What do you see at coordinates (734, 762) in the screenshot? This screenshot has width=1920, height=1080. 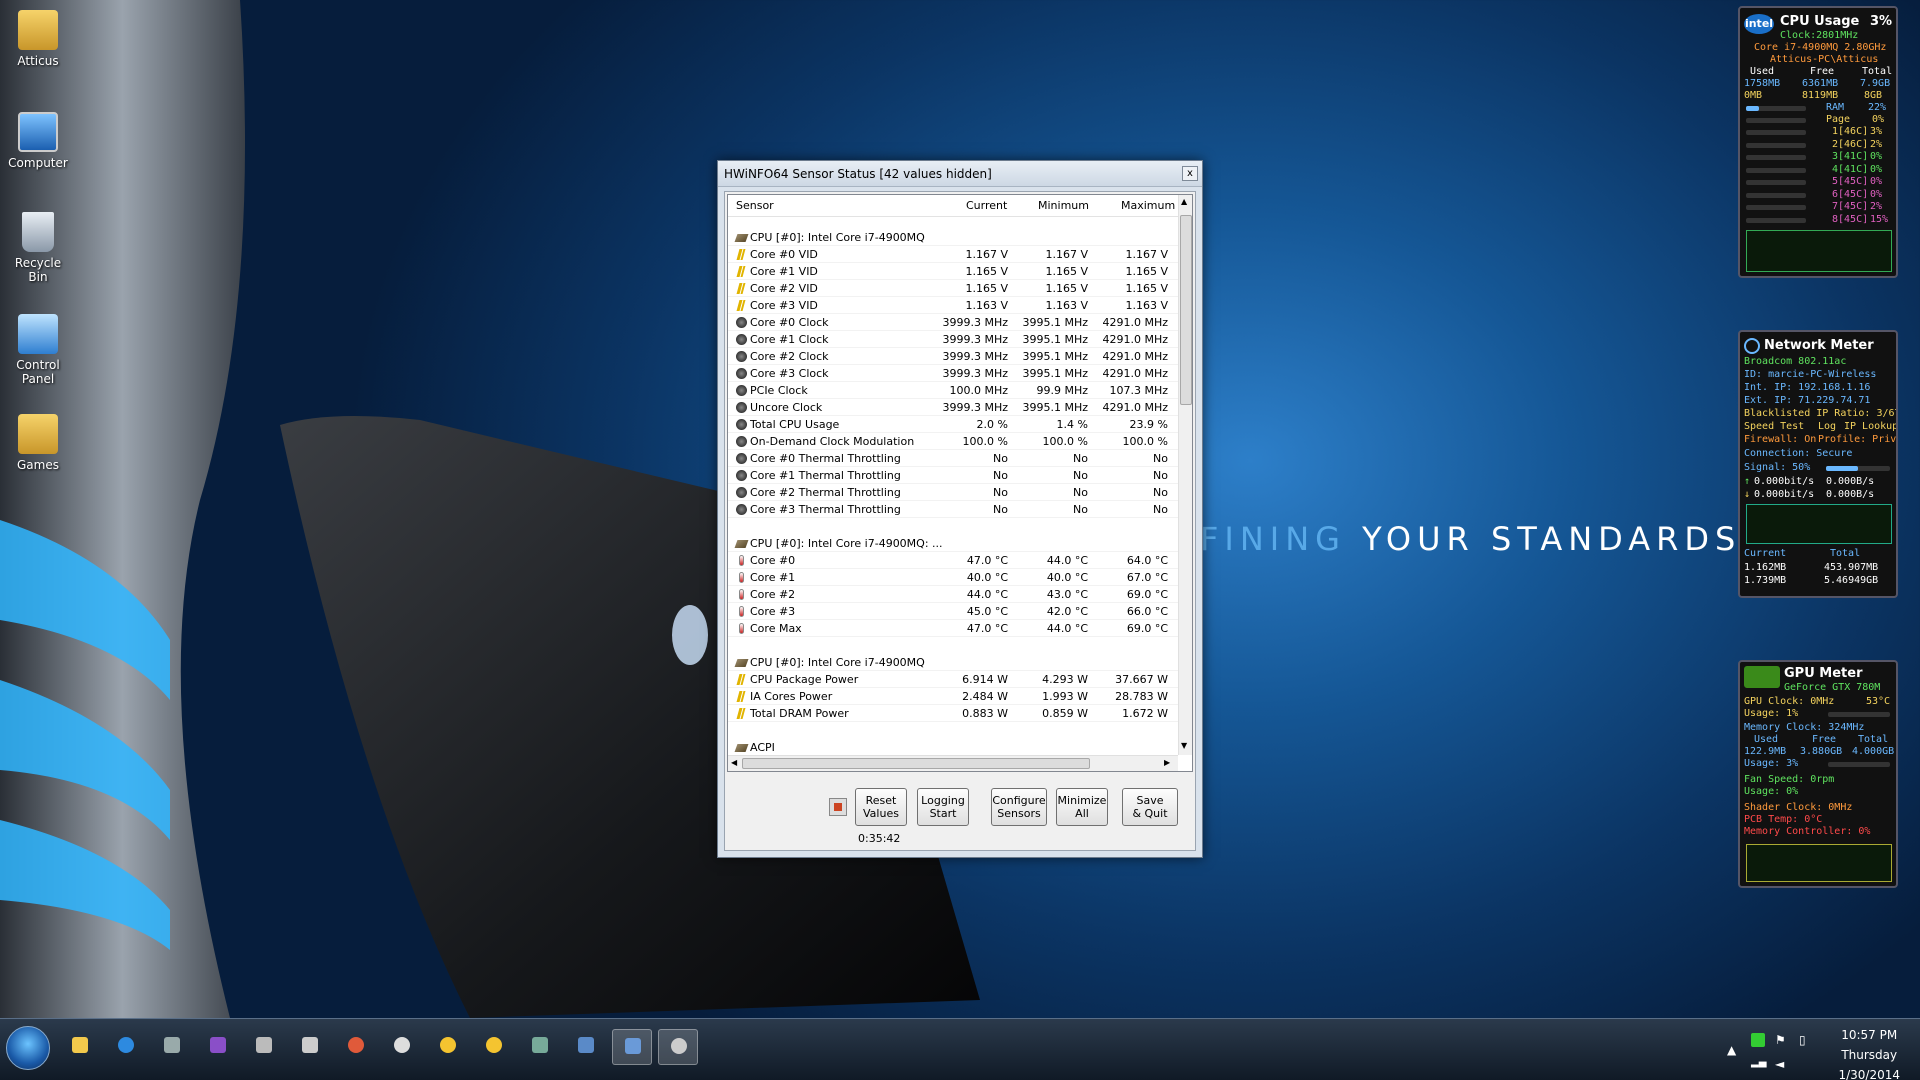 I see `scroll-left-icon: ◀` at bounding box center [734, 762].